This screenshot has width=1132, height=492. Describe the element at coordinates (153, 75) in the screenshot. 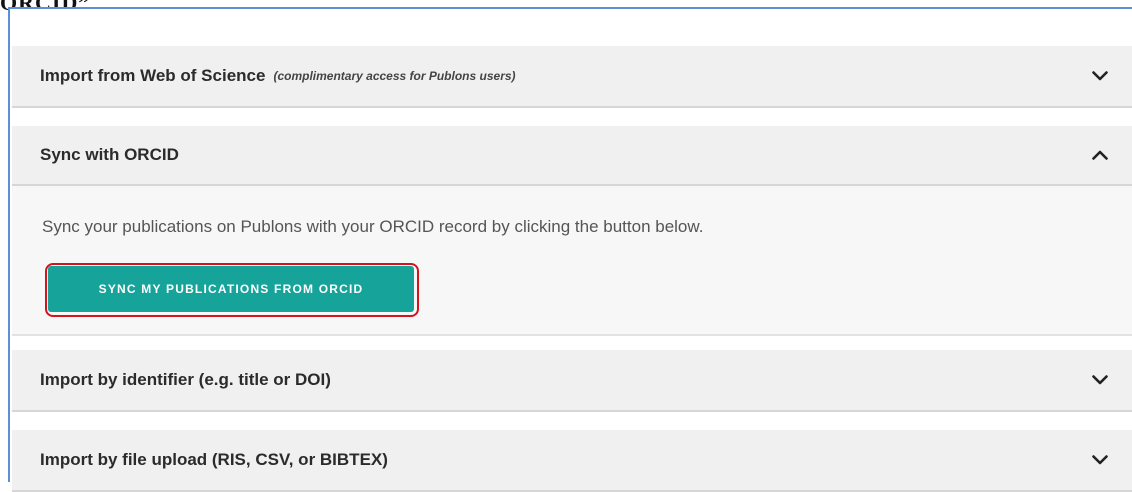

I see `panel-web-of-science-title: Import from Web of Science` at that location.